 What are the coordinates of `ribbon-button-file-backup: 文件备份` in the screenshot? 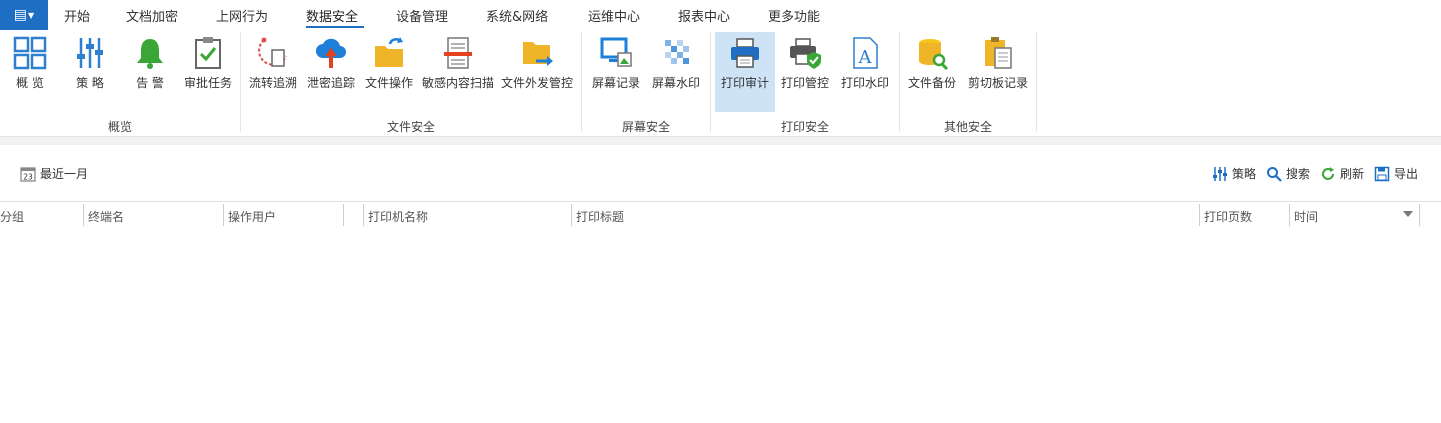 It's located at (932, 72).